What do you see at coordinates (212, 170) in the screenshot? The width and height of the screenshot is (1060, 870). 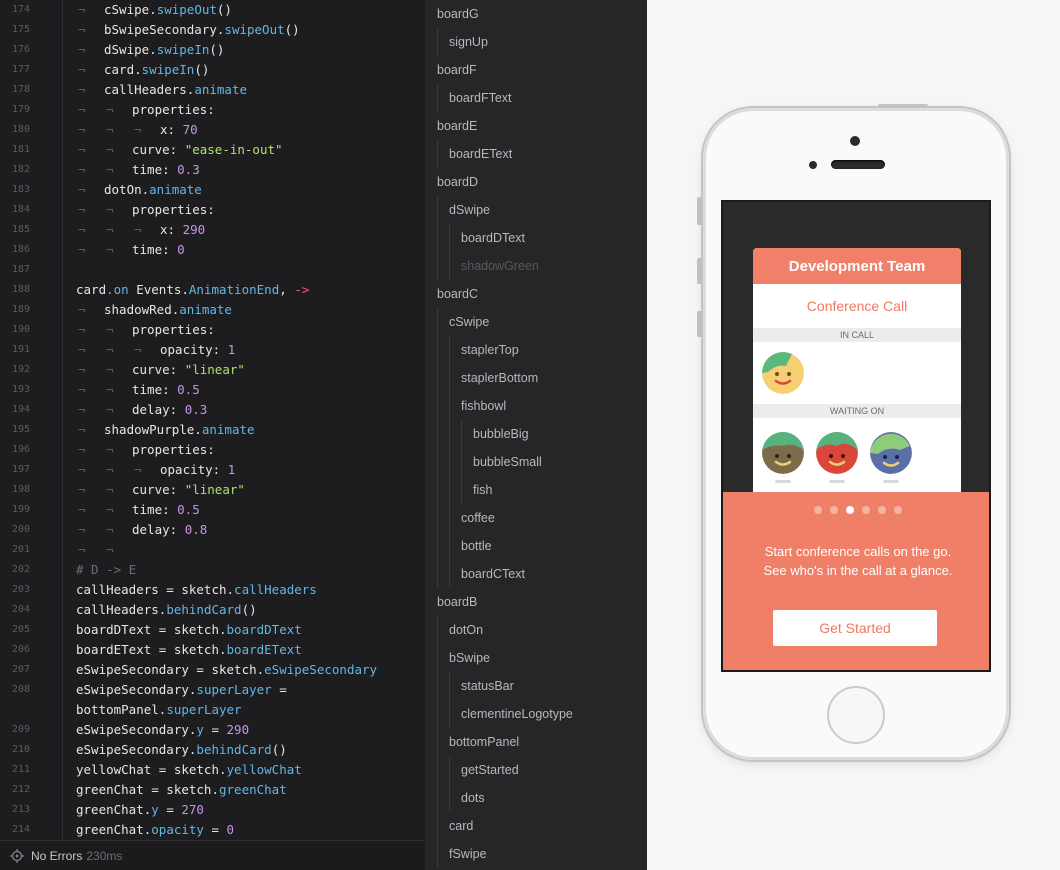 I see `code-line: 182 ¬ ¬ time: 0.3` at bounding box center [212, 170].